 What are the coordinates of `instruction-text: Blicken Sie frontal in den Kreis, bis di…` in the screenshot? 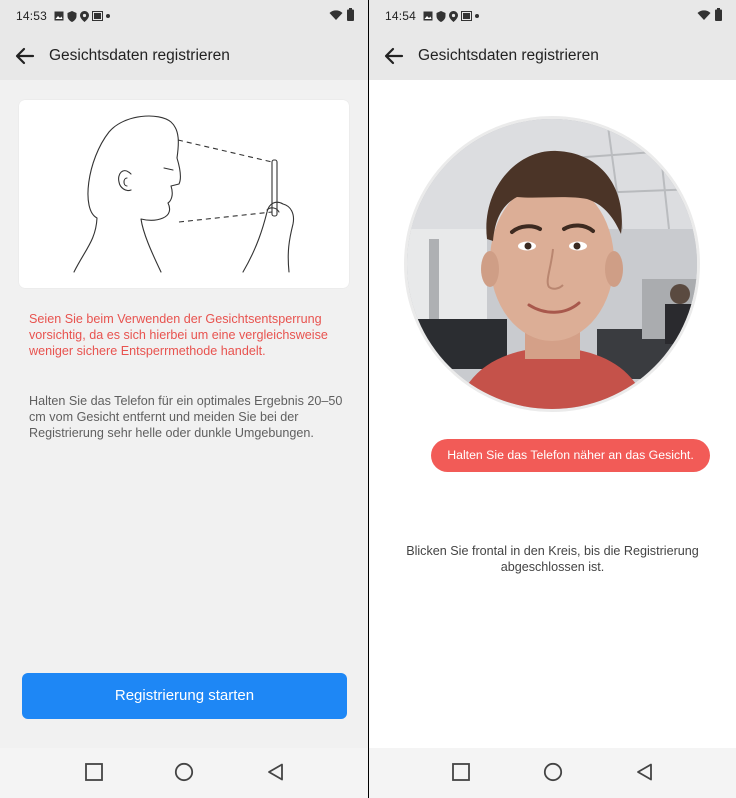 It's located at (552, 559).